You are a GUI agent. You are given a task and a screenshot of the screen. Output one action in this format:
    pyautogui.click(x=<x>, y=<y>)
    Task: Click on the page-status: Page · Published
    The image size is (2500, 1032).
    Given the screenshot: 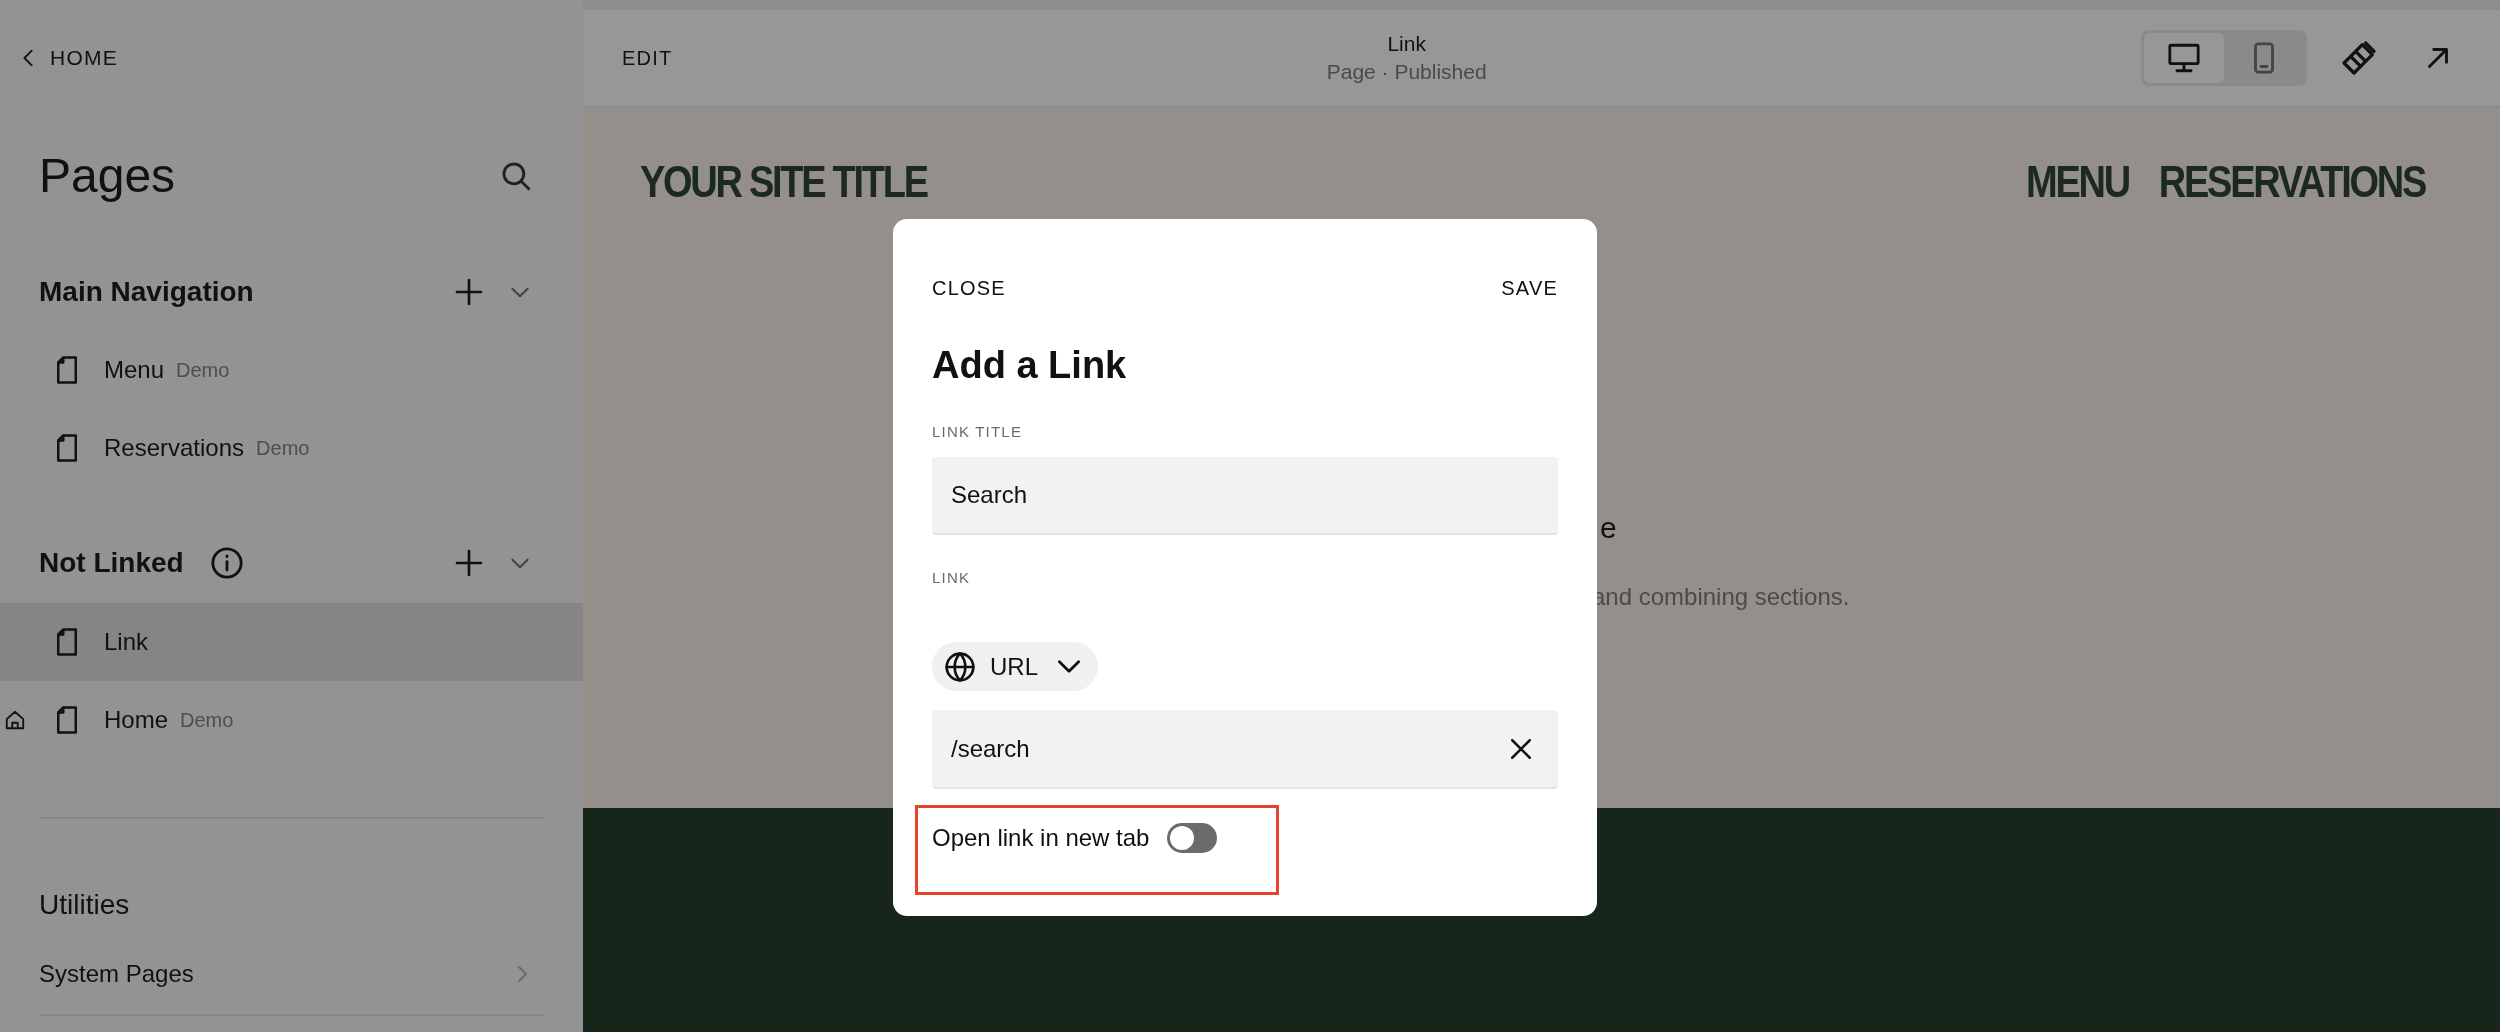 What is the action you would take?
    pyautogui.click(x=1406, y=72)
    